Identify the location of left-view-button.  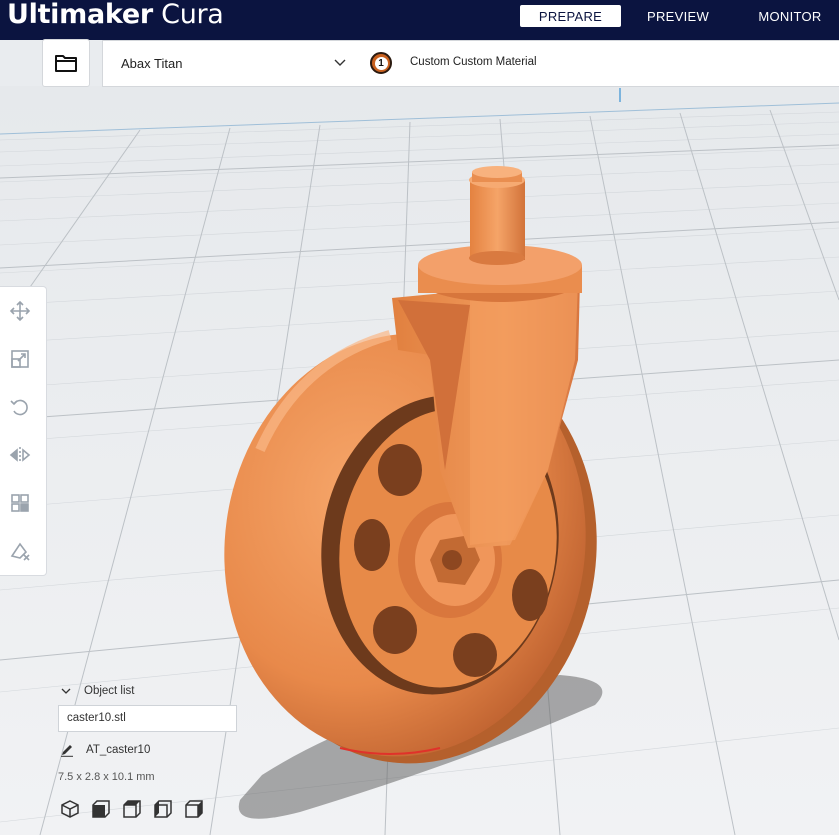
(163, 809).